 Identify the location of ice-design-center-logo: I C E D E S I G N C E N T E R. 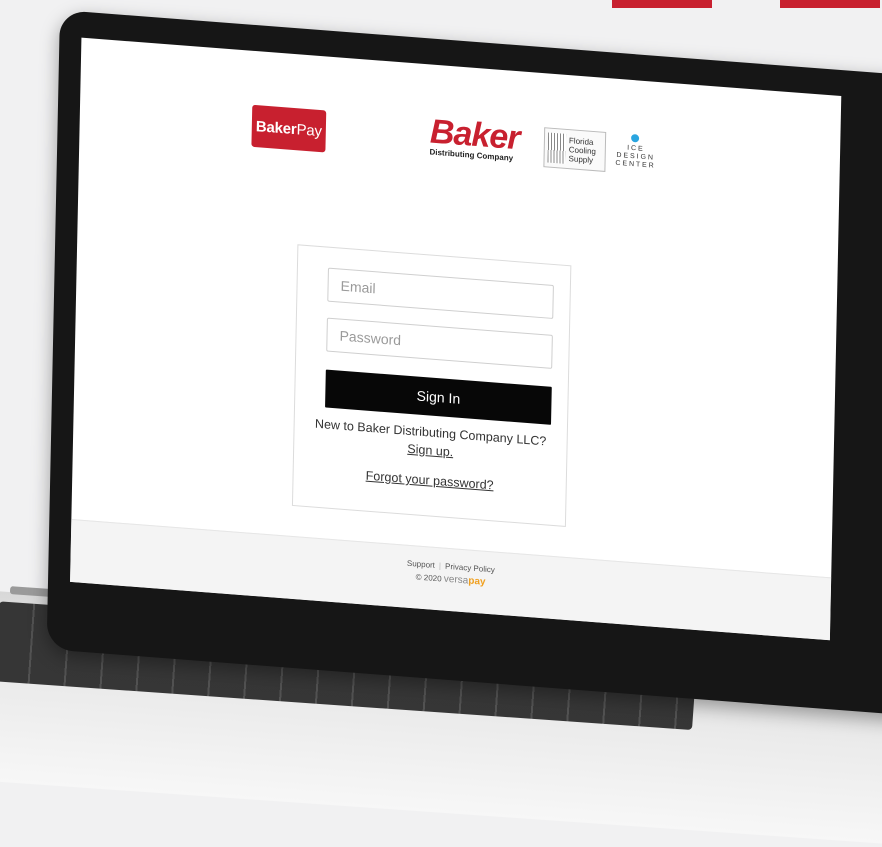
(634, 154).